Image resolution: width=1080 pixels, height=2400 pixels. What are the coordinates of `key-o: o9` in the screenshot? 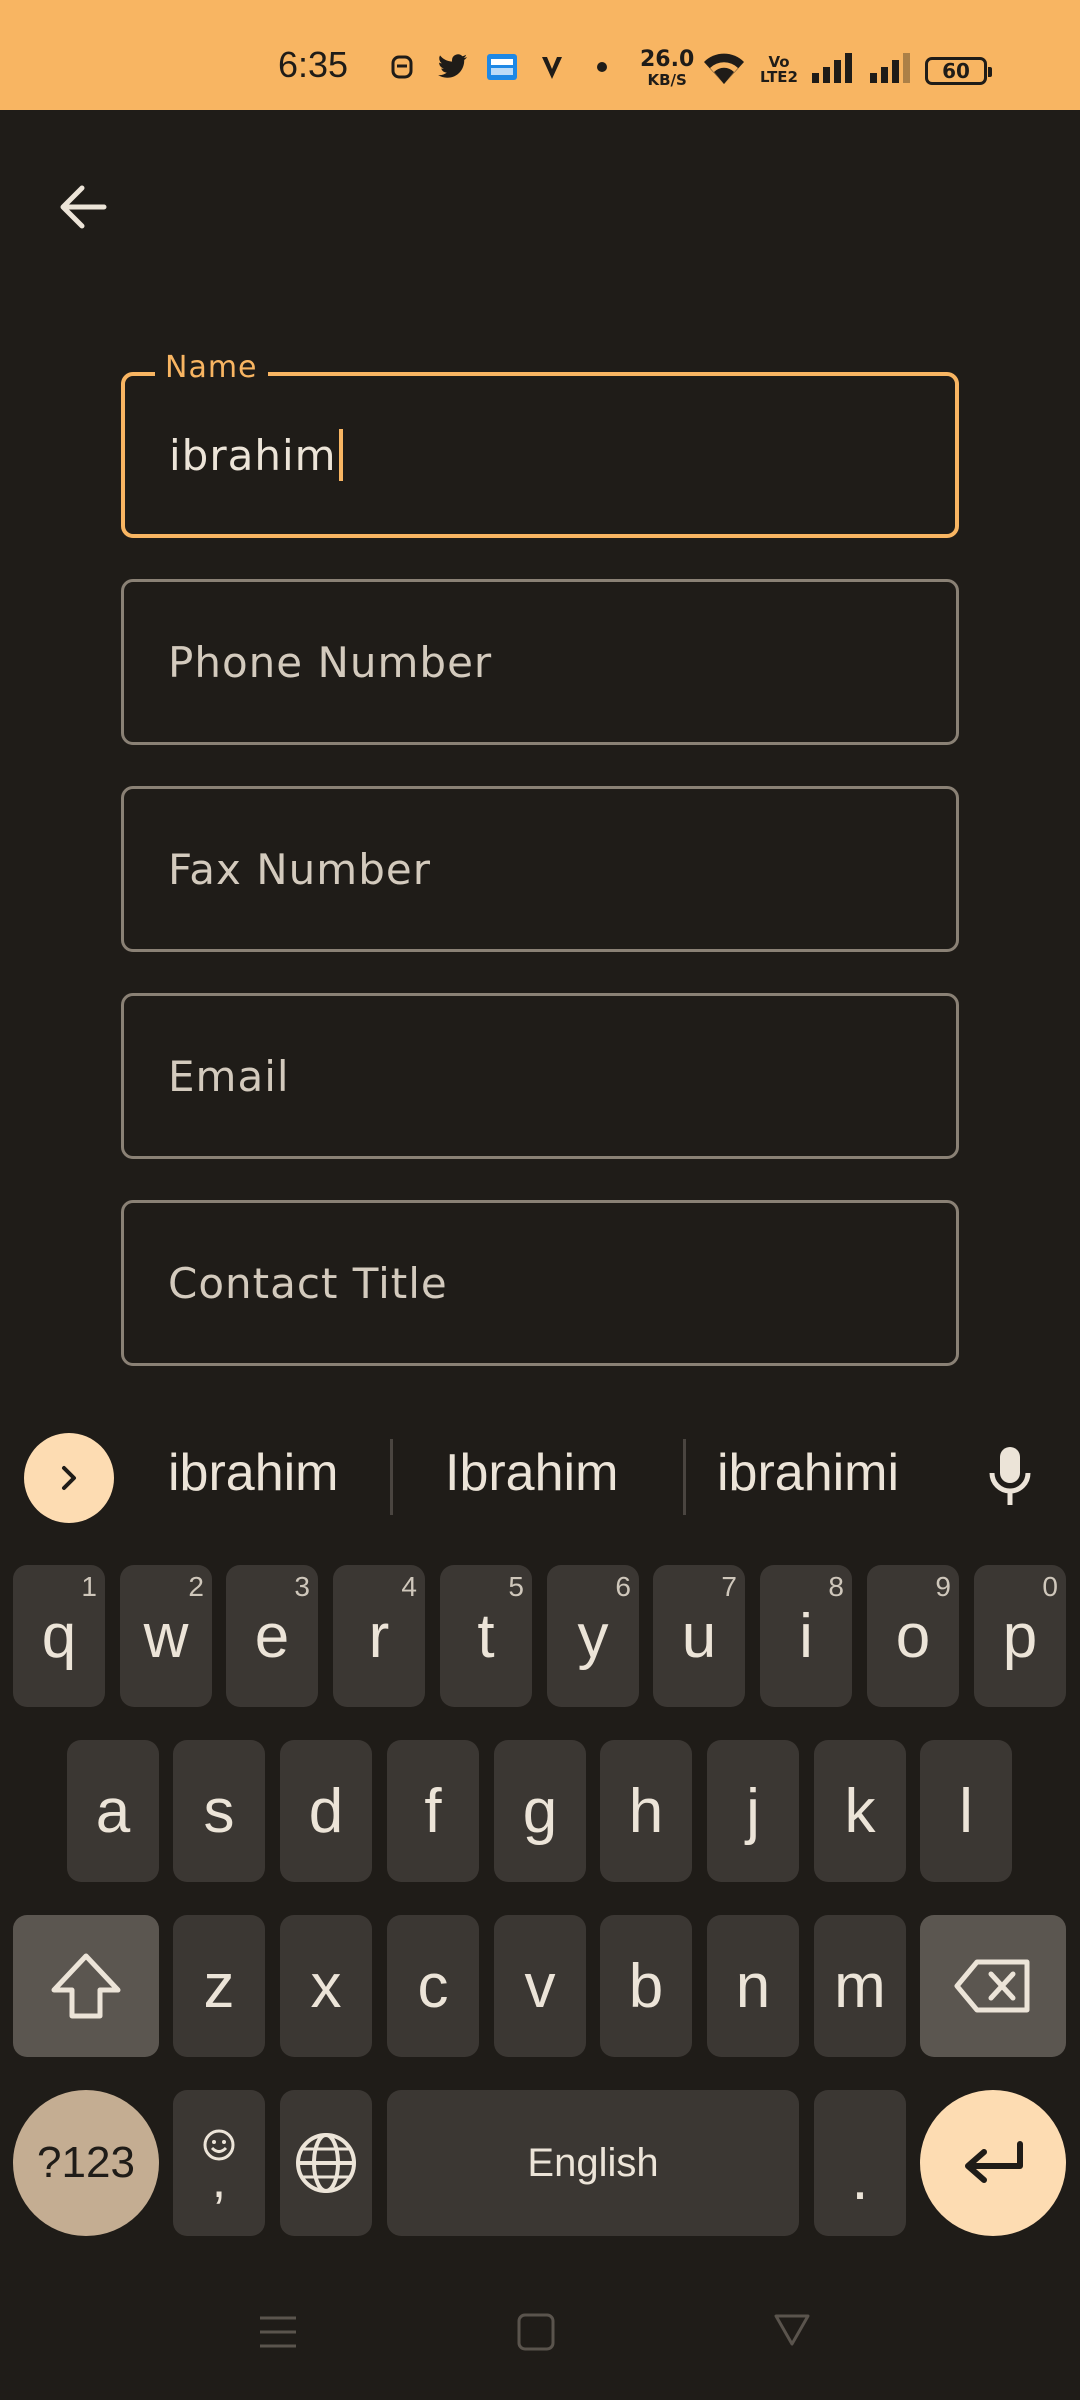 It's located at (913, 1636).